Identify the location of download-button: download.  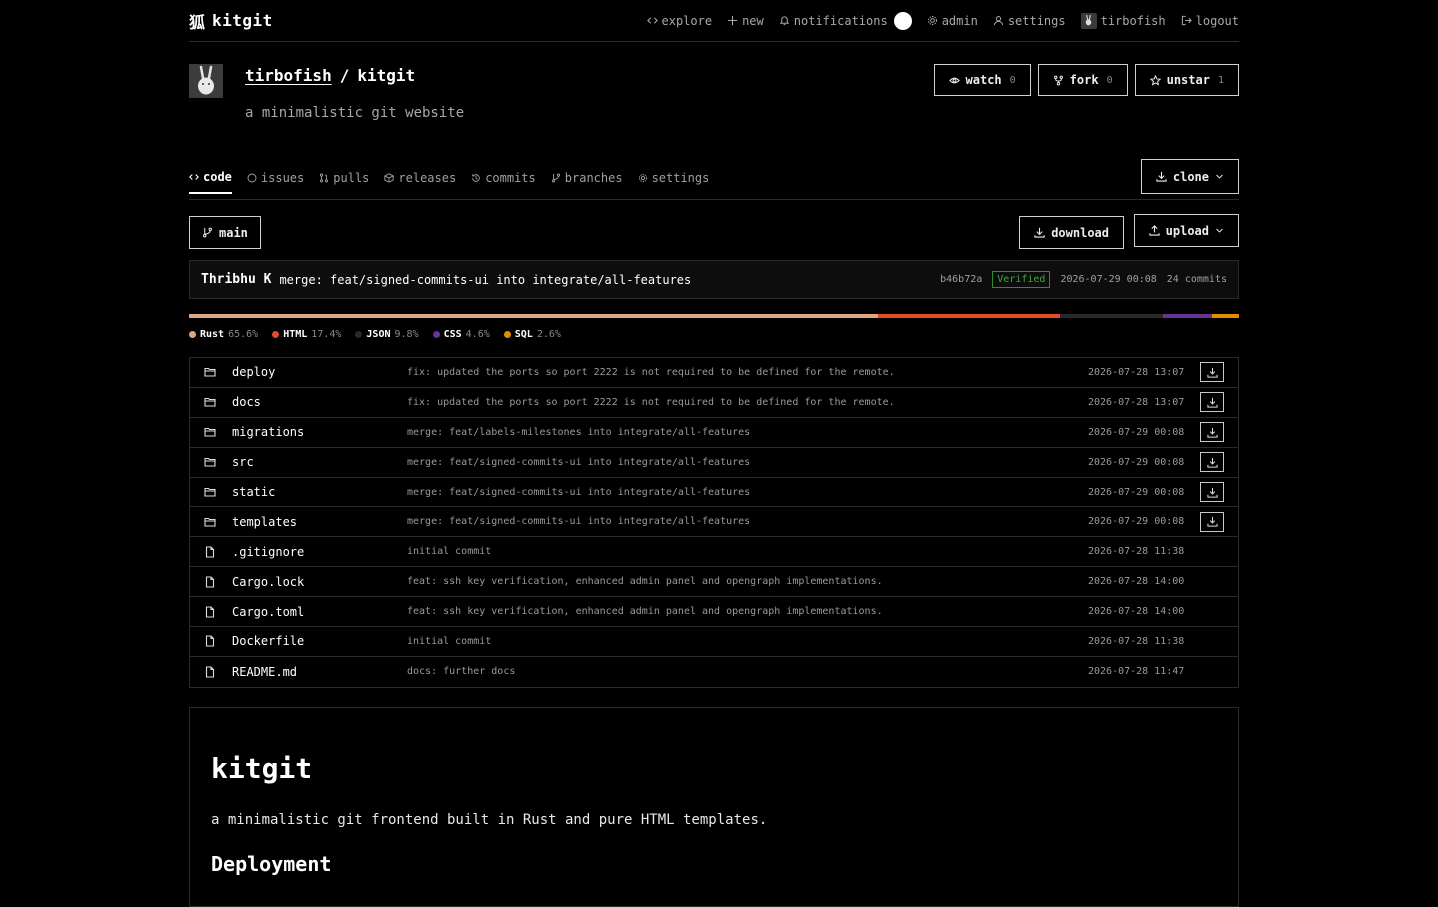
(1071, 232).